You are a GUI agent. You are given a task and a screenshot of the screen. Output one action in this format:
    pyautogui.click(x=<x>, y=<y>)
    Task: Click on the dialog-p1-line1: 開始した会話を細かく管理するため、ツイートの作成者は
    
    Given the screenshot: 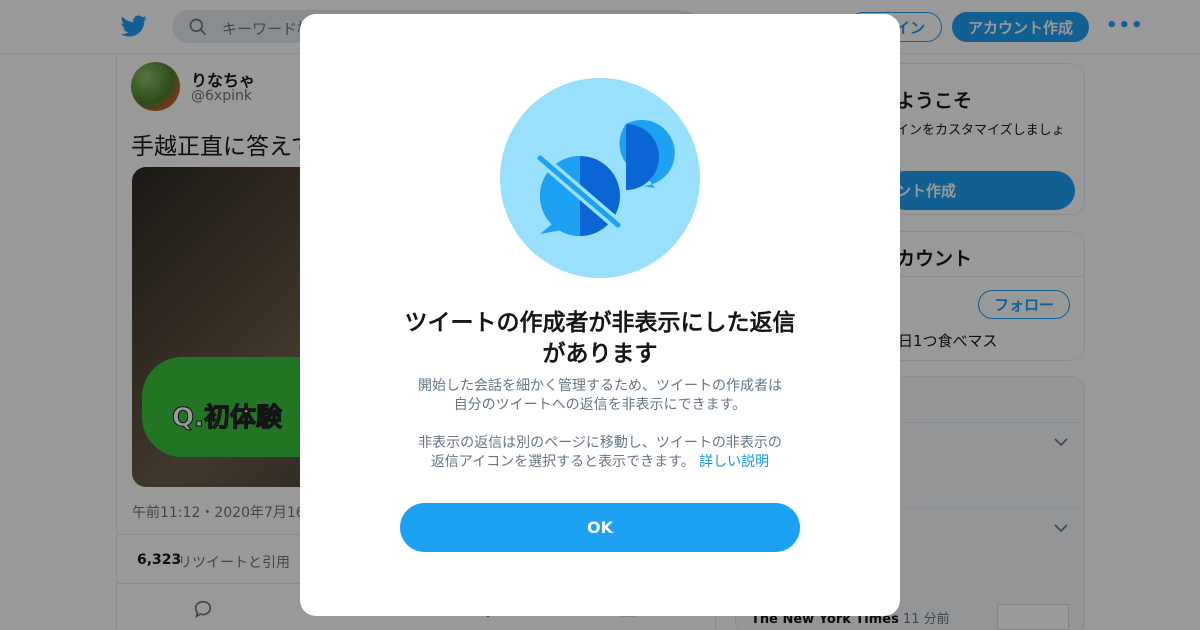 What is the action you would take?
    pyautogui.click(x=600, y=386)
    